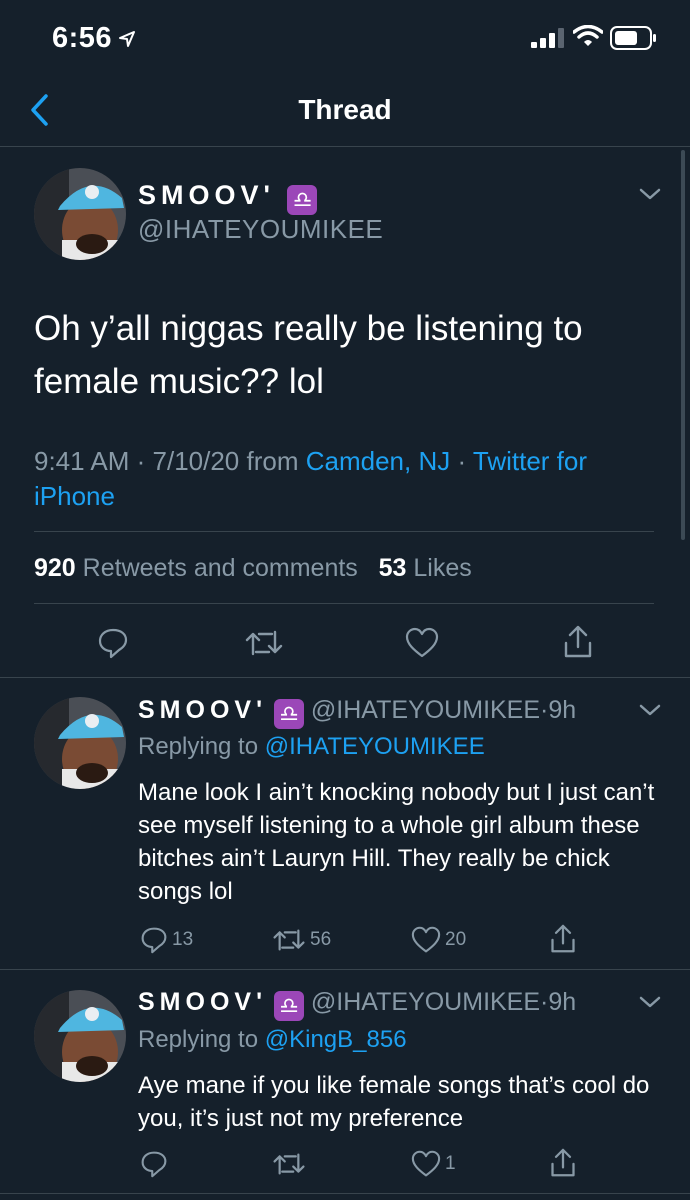 The height and width of the screenshot is (1200, 690). What do you see at coordinates (321, 939) in the screenshot?
I see `retweet-count: 56` at bounding box center [321, 939].